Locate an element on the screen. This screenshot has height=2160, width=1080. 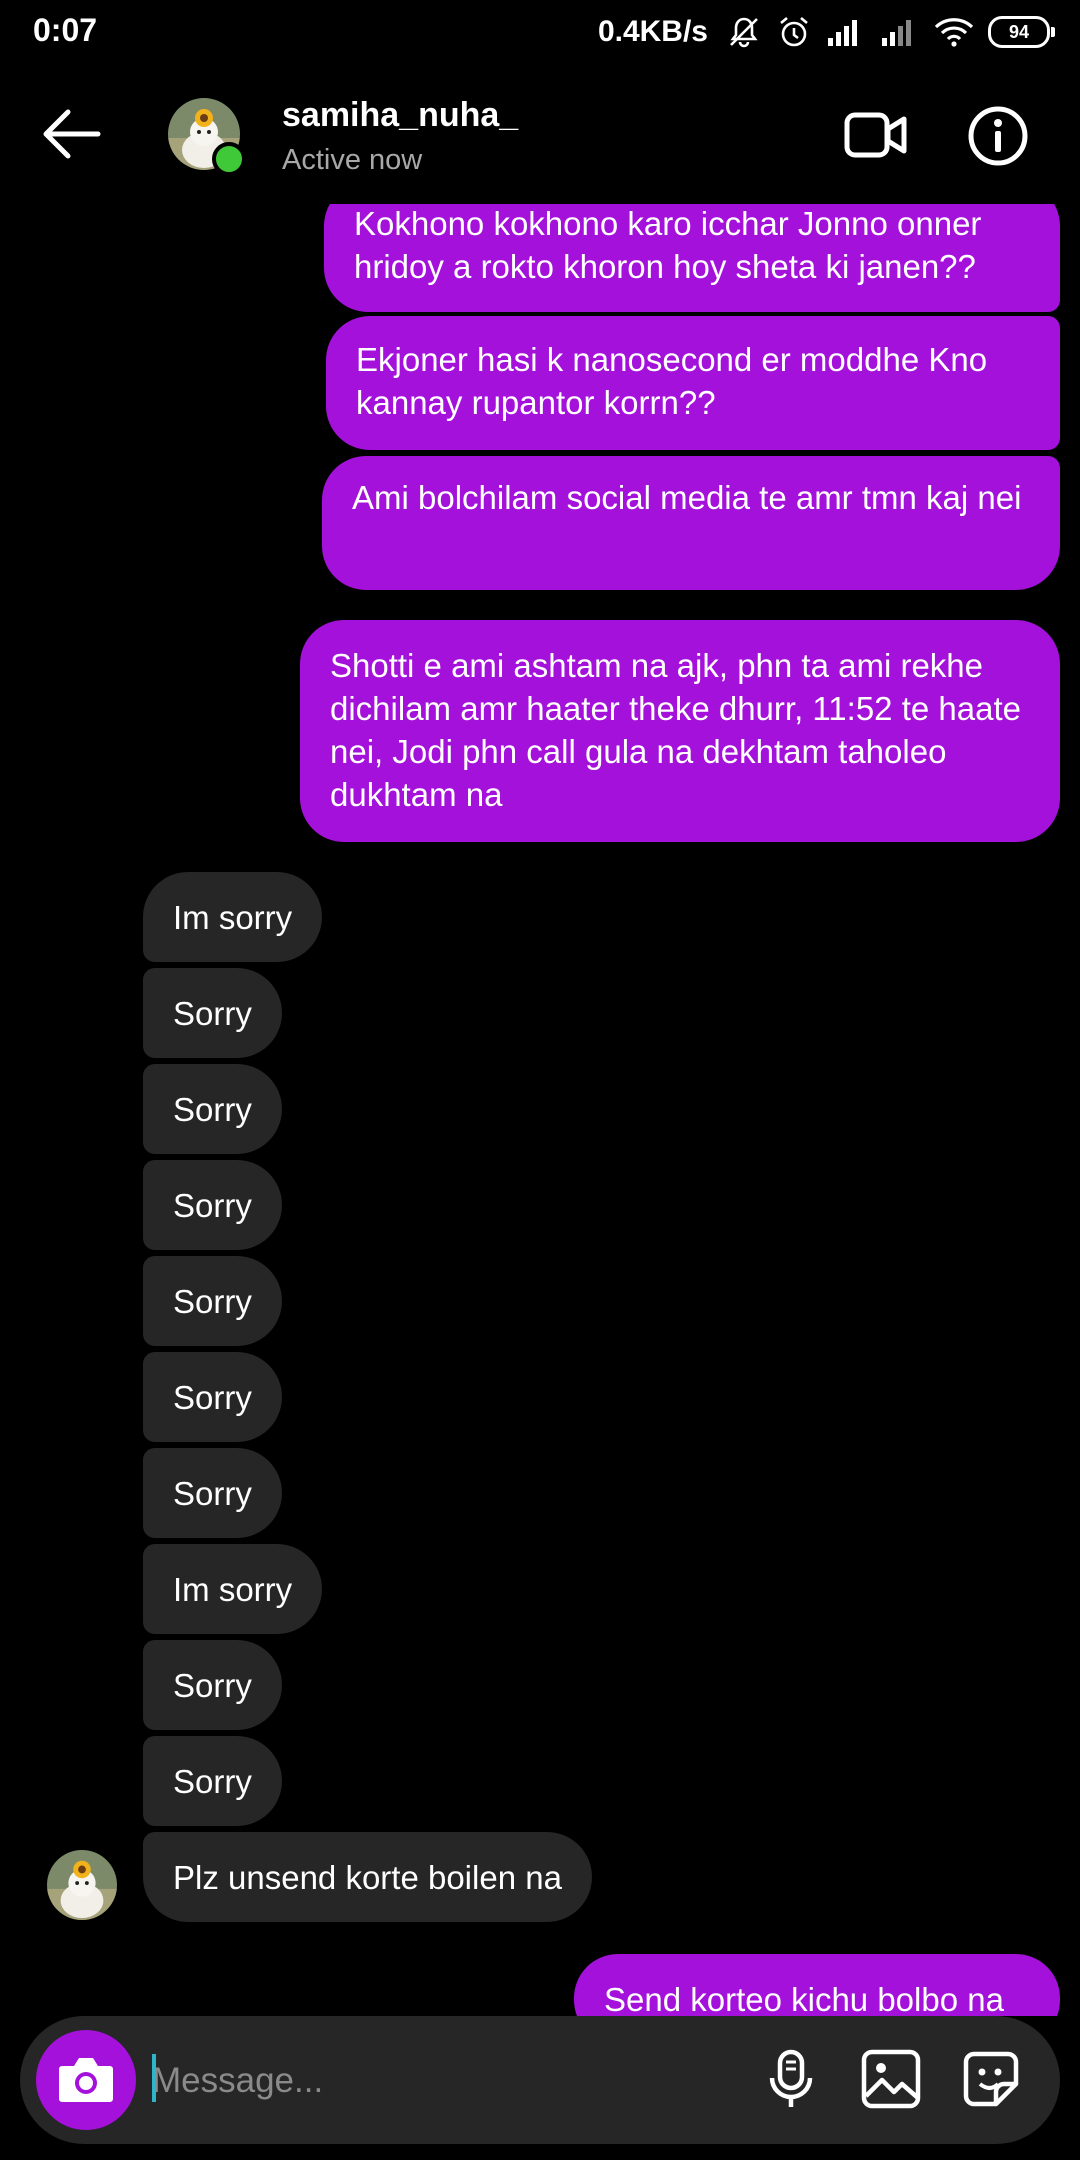
gallery-icon is located at coordinates (891, 2079).